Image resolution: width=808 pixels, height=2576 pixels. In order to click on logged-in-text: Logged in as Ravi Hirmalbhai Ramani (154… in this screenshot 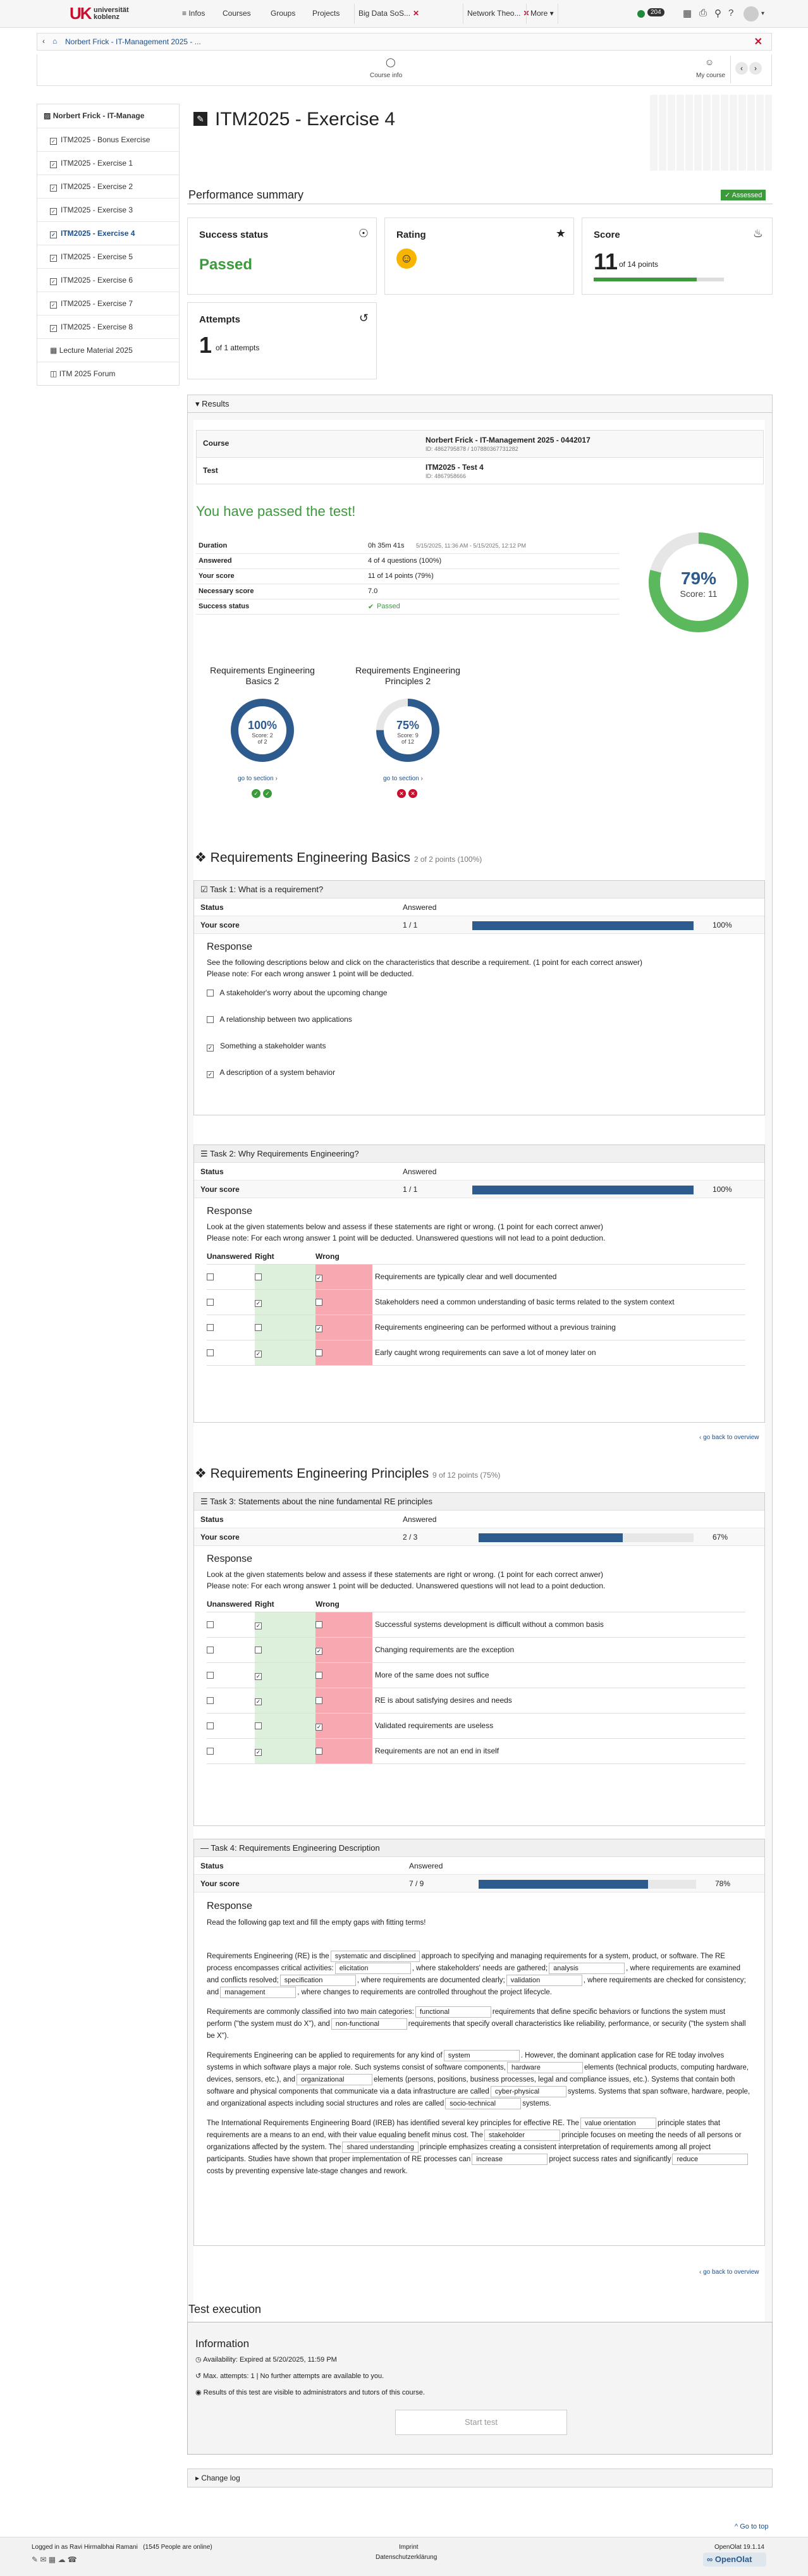, I will do `click(122, 2547)`.